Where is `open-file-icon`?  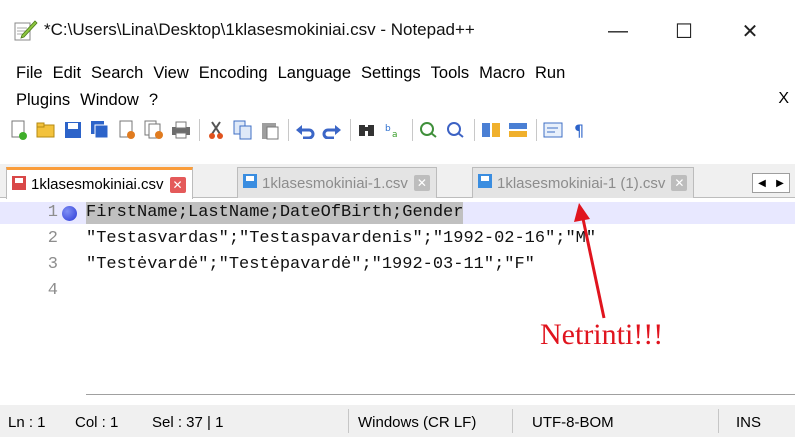 open-file-icon is located at coordinates (46, 130).